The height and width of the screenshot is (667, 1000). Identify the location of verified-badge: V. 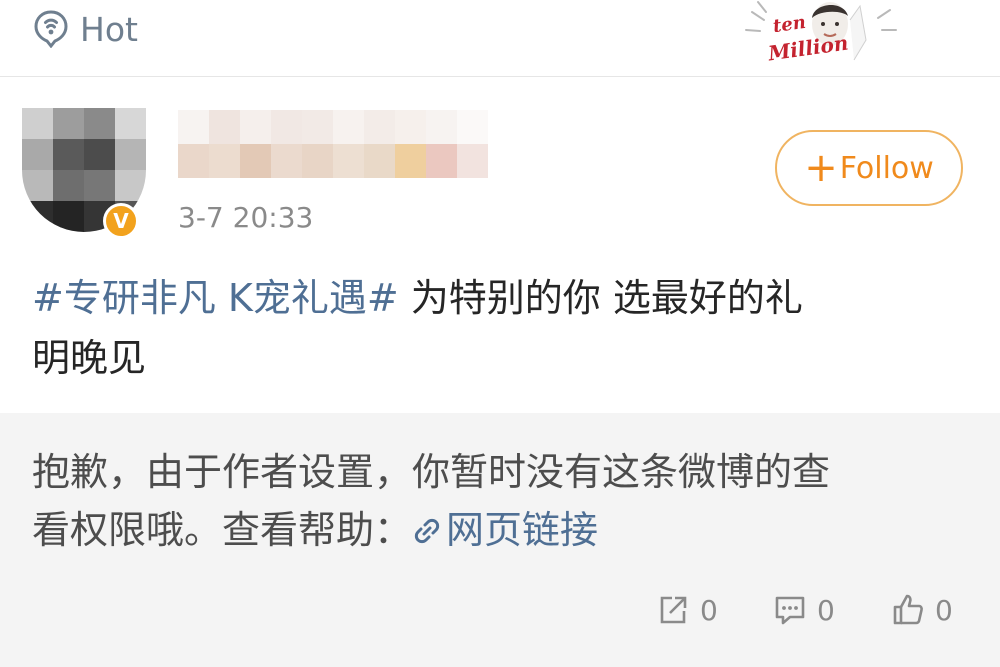
(121, 221).